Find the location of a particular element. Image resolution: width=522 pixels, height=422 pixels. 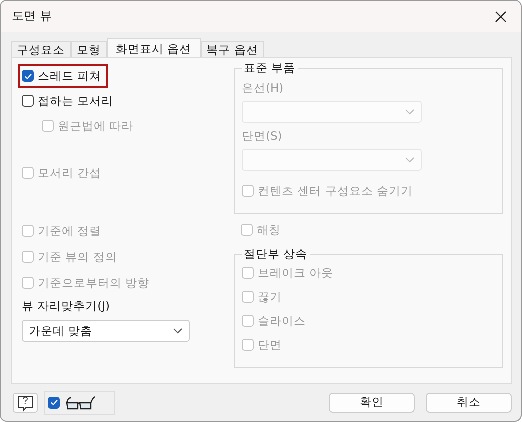

checkbox-label: 스레드 피쳐 is located at coordinates (70, 76).